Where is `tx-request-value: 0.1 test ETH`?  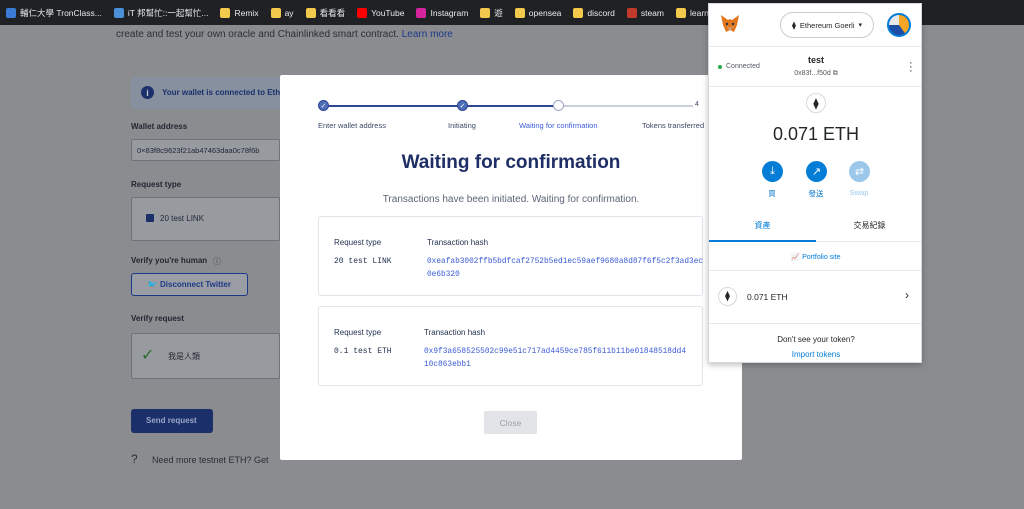 tx-request-value: 0.1 test ETH is located at coordinates (363, 351).